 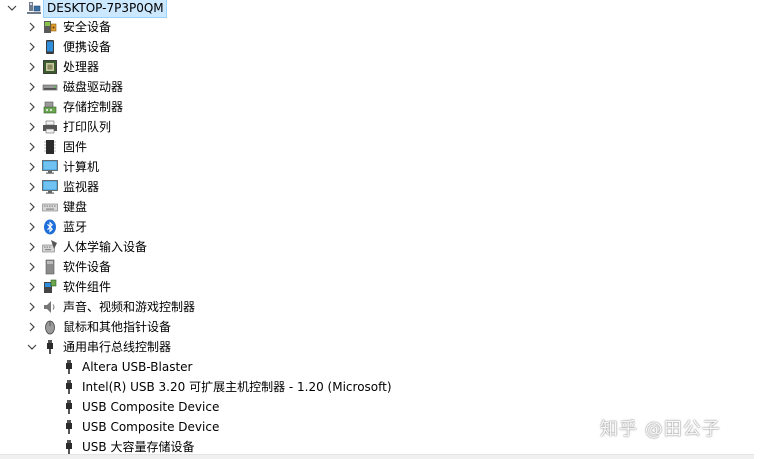 I want to click on tree-category-row: 鼠标和其他指针设备, so click(x=377, y=327).